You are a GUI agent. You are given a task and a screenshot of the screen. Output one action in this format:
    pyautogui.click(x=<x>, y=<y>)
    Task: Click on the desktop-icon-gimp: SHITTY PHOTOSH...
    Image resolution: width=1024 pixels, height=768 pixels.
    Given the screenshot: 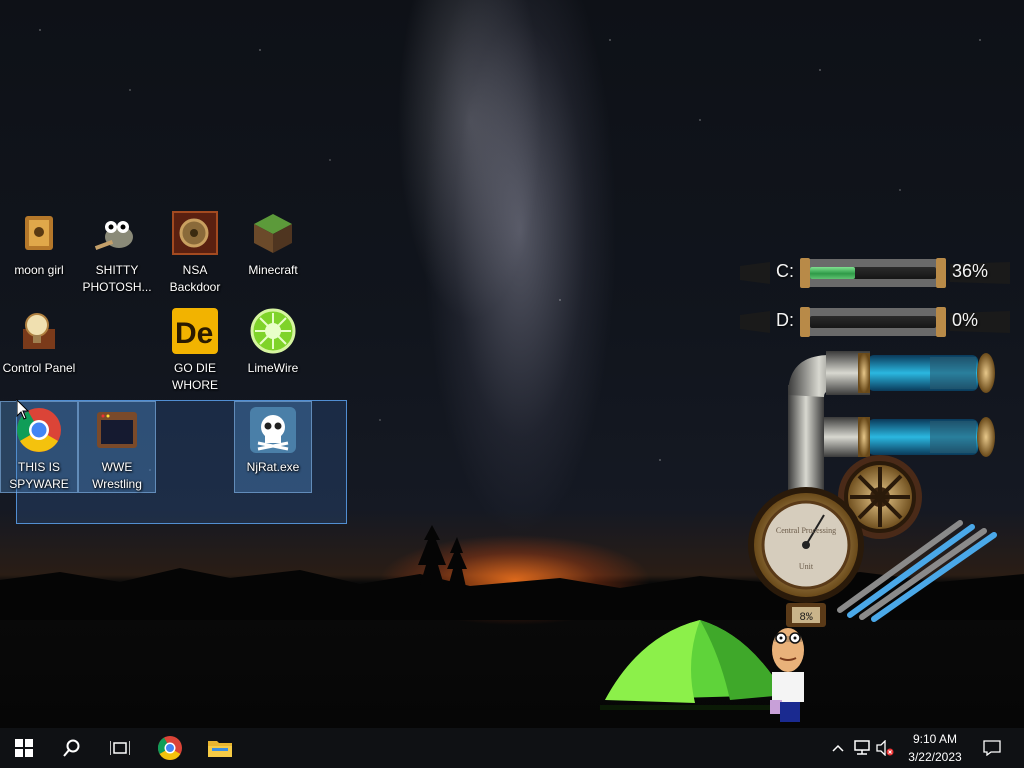 What is the action you would take?
    pyautogui.click(x=117, y=251)
    